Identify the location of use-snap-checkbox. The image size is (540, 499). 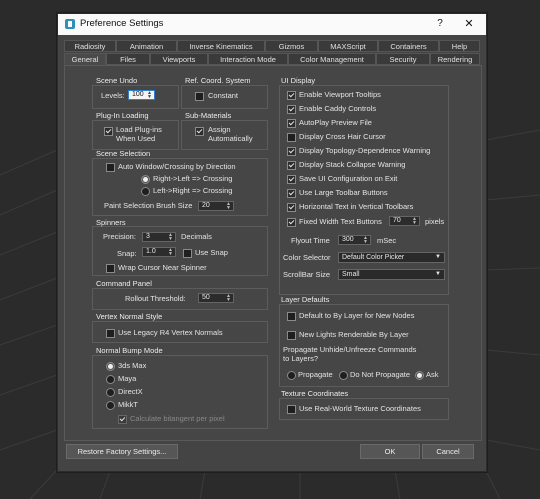
(187, 253).